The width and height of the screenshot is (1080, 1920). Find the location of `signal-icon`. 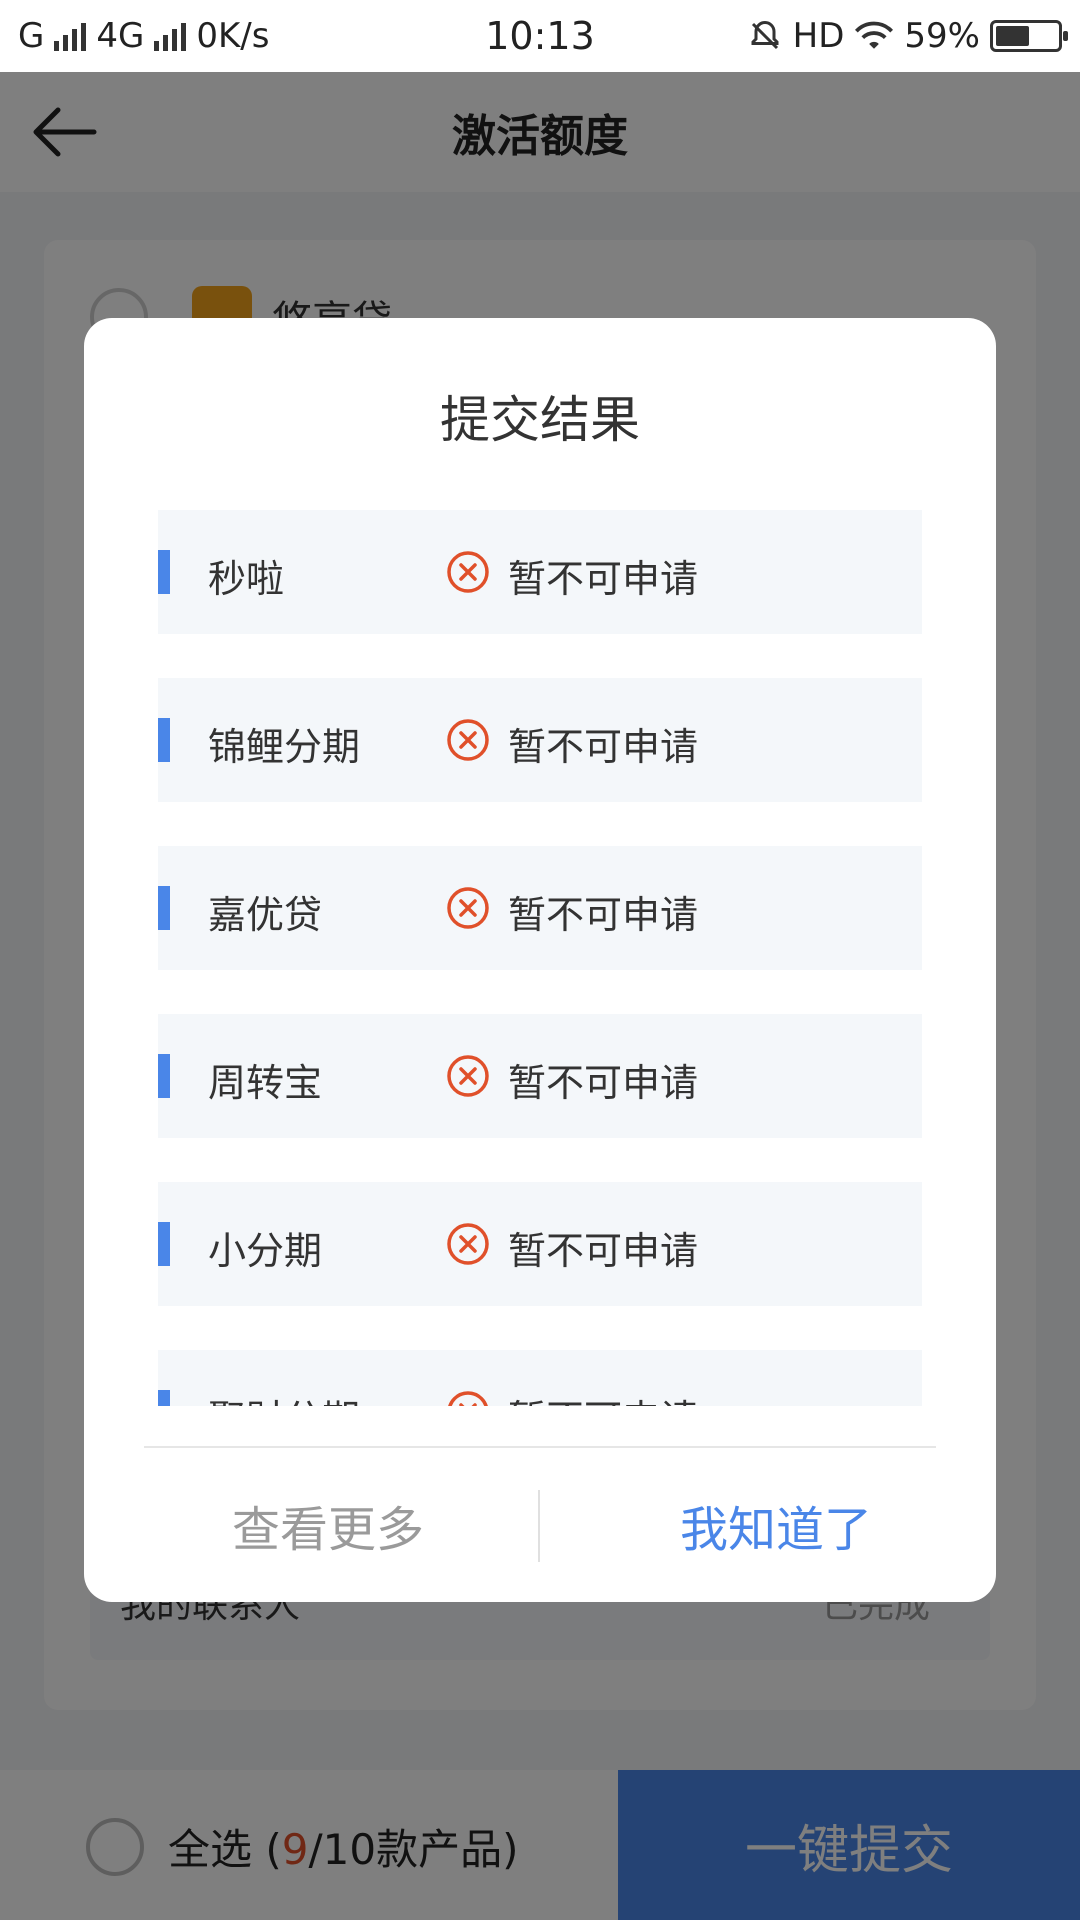

signal-icon is located at coordinates (70, 36).